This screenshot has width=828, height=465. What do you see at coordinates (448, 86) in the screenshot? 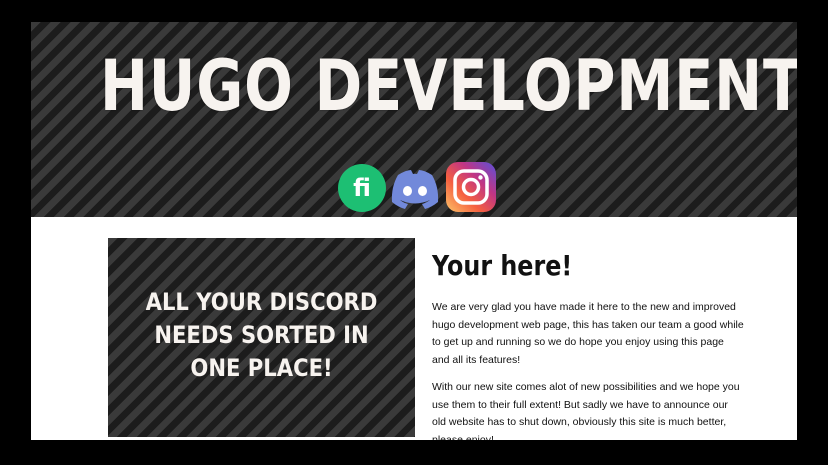
I see `site-title: HUGO DEVELOPMENT` at bounding box center [448, 86].